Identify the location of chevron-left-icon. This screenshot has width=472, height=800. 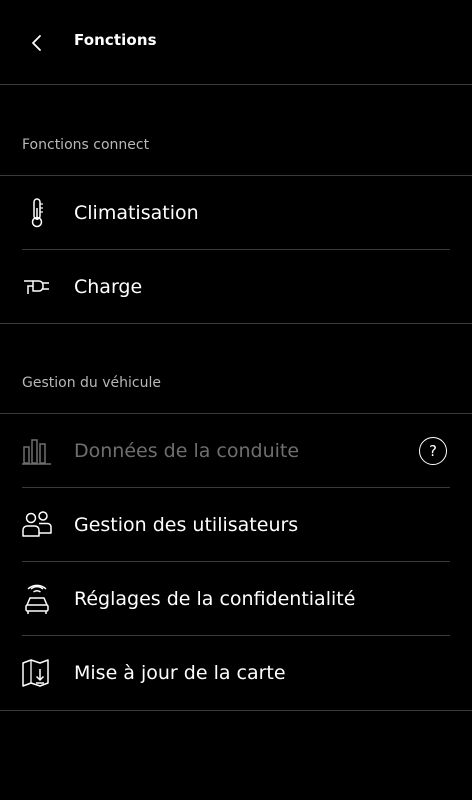
(36, 43).